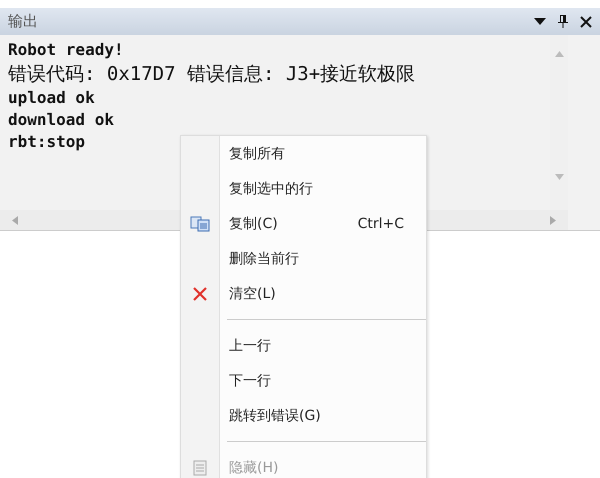 The width and height of the screenshot is (600, 478). I want to click on output-line: 错误代码: 0x17D7 错误信息: J3+接近软极限, so click(212, 74).